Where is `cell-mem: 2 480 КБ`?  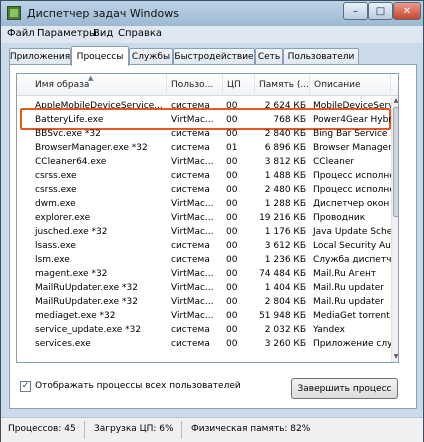 cell-mem: 2 480 КБ is located at coordinates (285, 190).